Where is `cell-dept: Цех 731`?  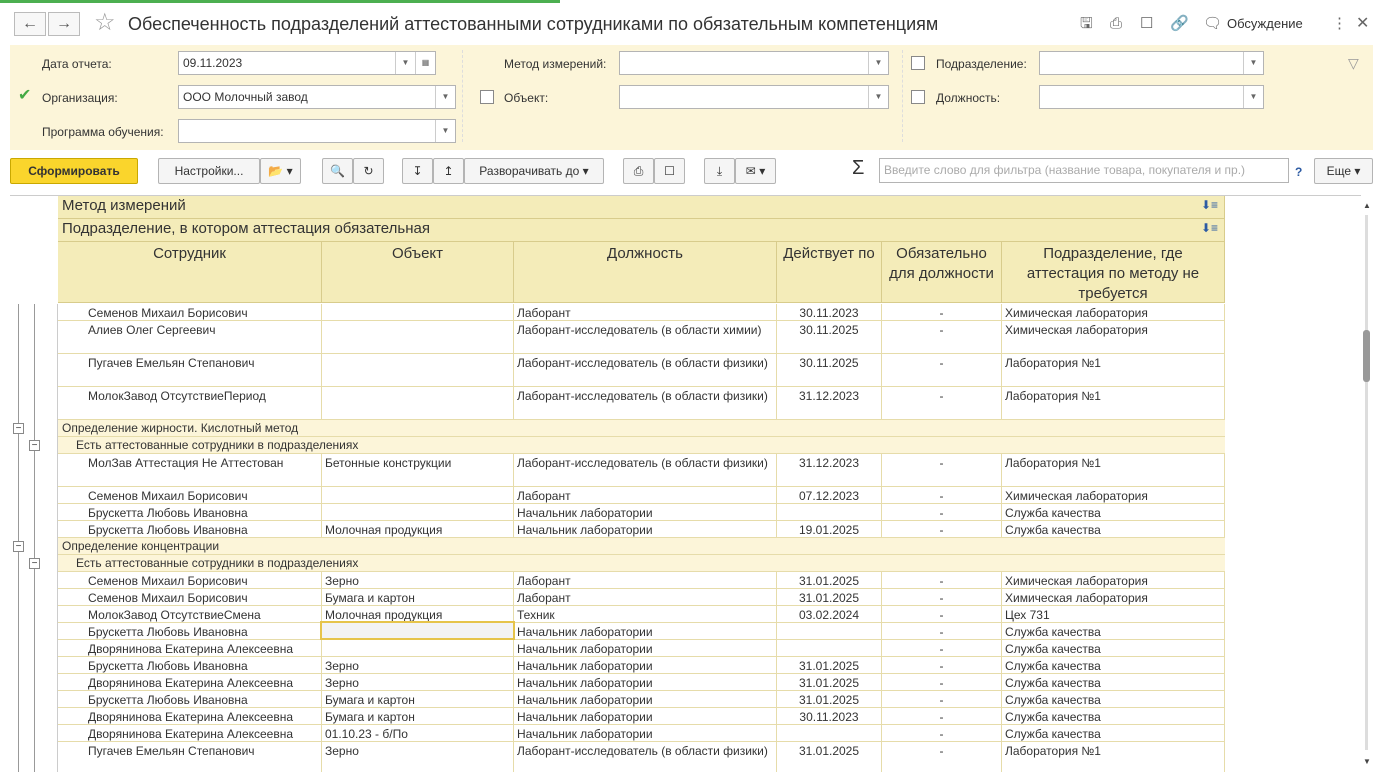 cell-dept: Цех 731 is located at coordinates (1113, 614).